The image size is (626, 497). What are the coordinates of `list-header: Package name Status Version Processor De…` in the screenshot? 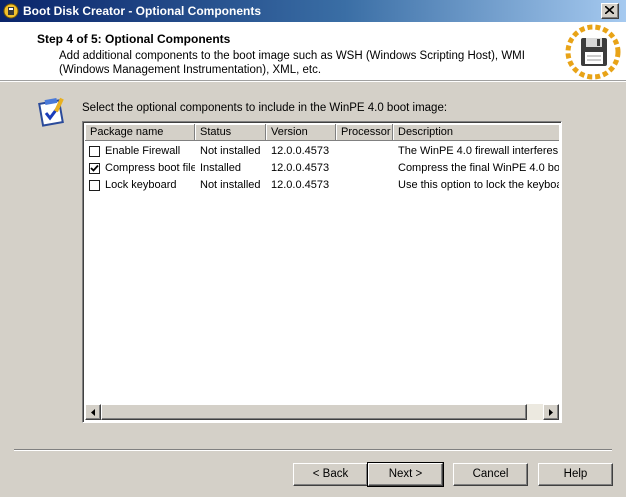 It's located at (322, 132).